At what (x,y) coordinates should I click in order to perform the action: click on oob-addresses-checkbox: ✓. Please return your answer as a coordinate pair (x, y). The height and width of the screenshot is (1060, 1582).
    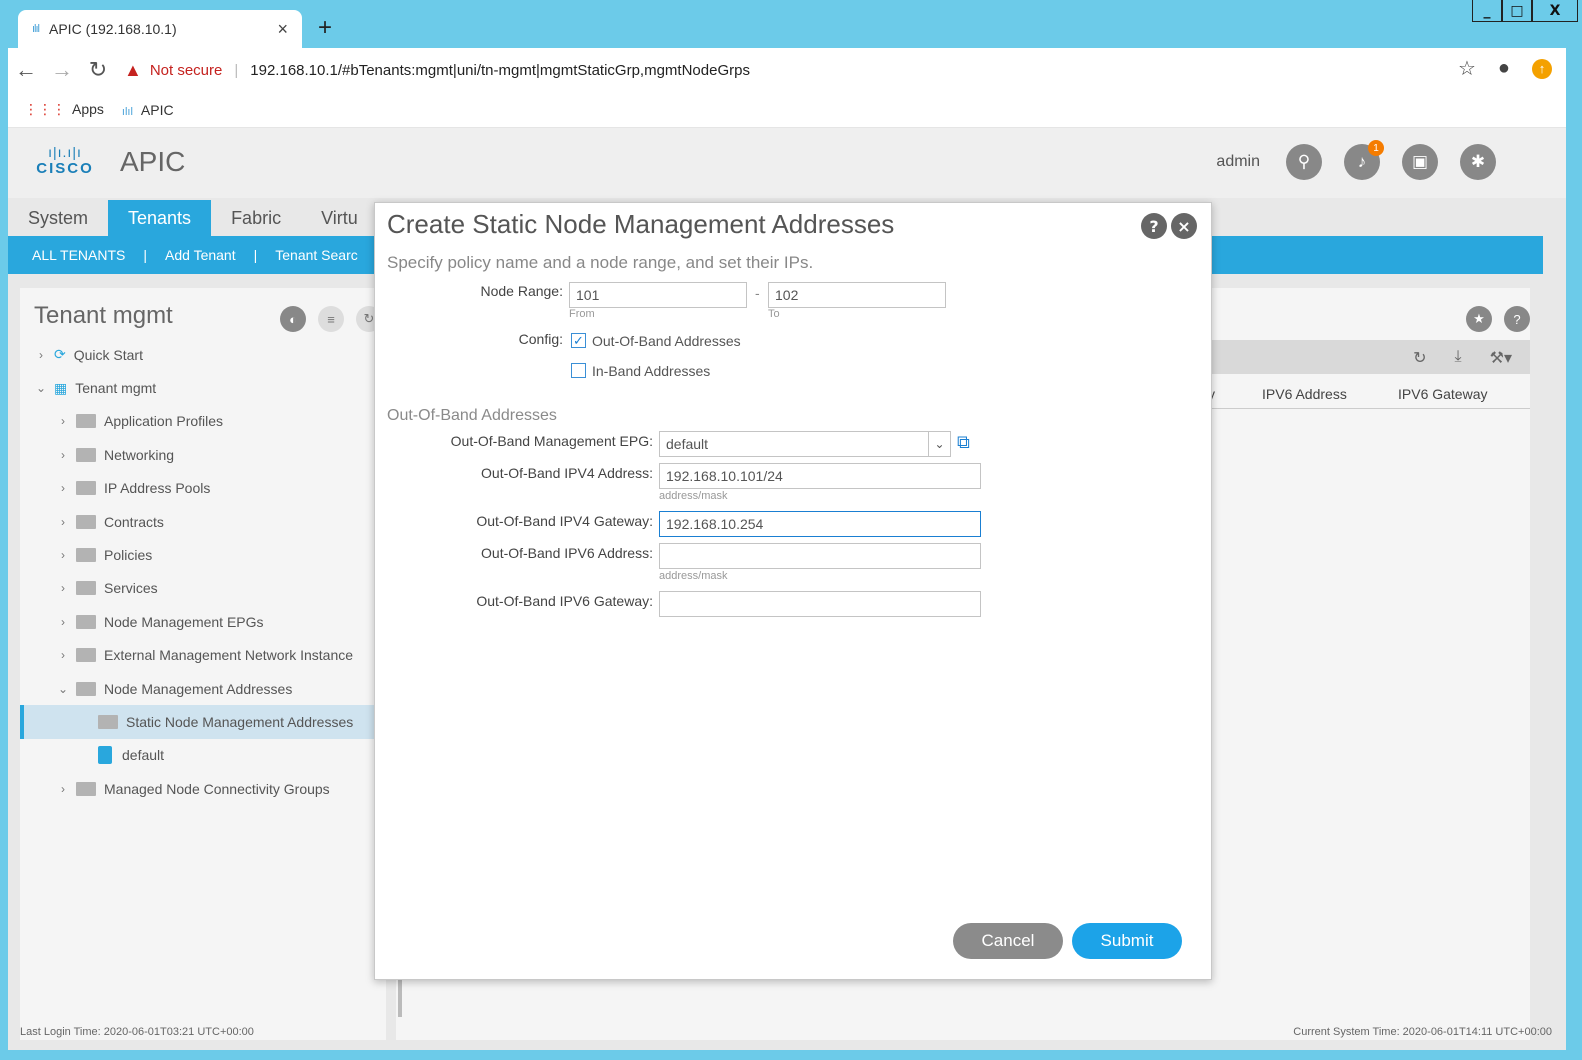
    Looking at the image, I should click on (578, 340).